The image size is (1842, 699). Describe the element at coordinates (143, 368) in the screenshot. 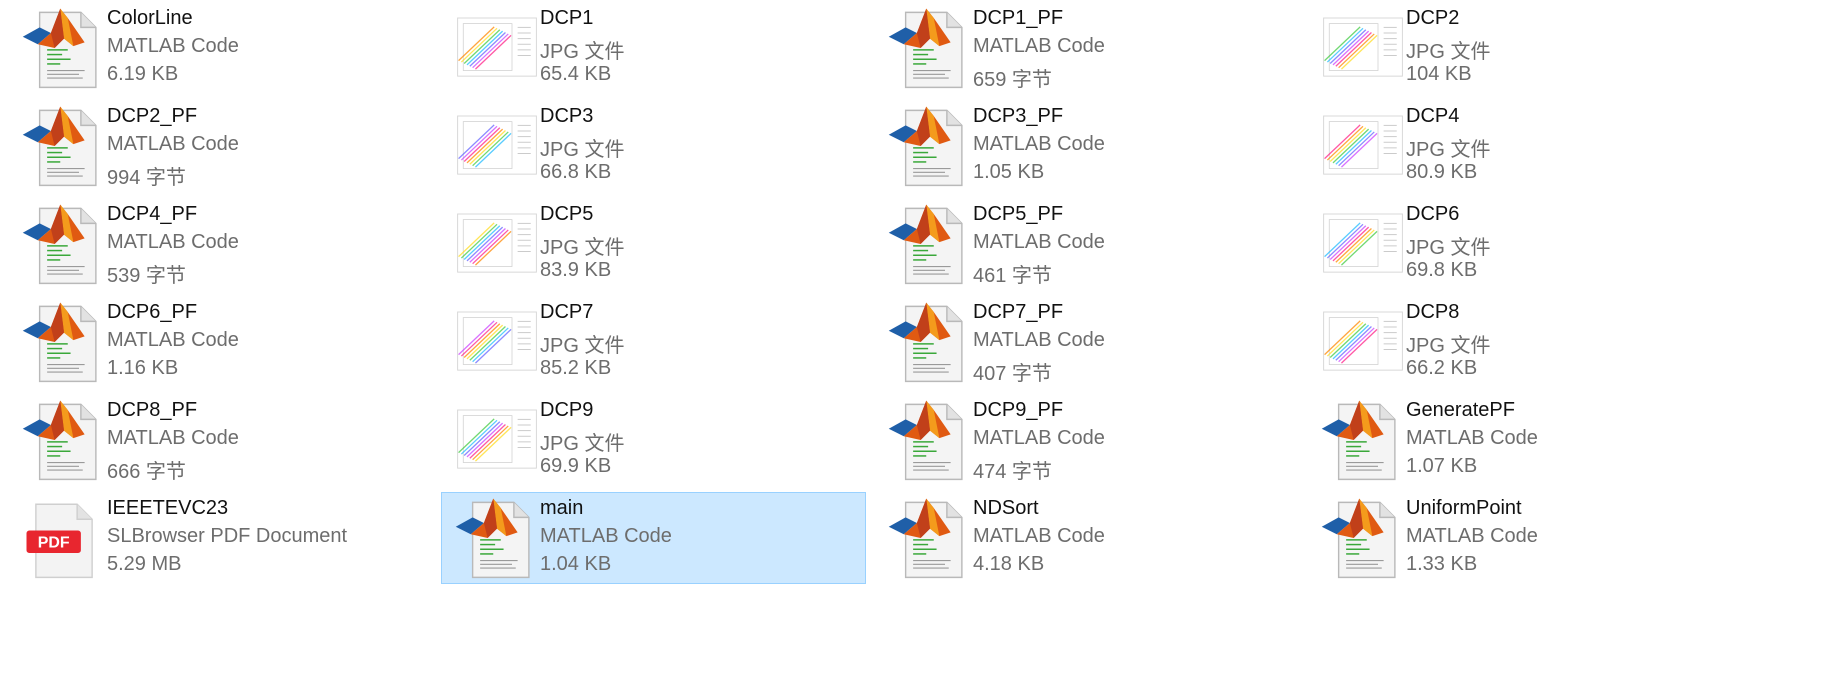

I see `file-size: 1.16 KB` at that location.